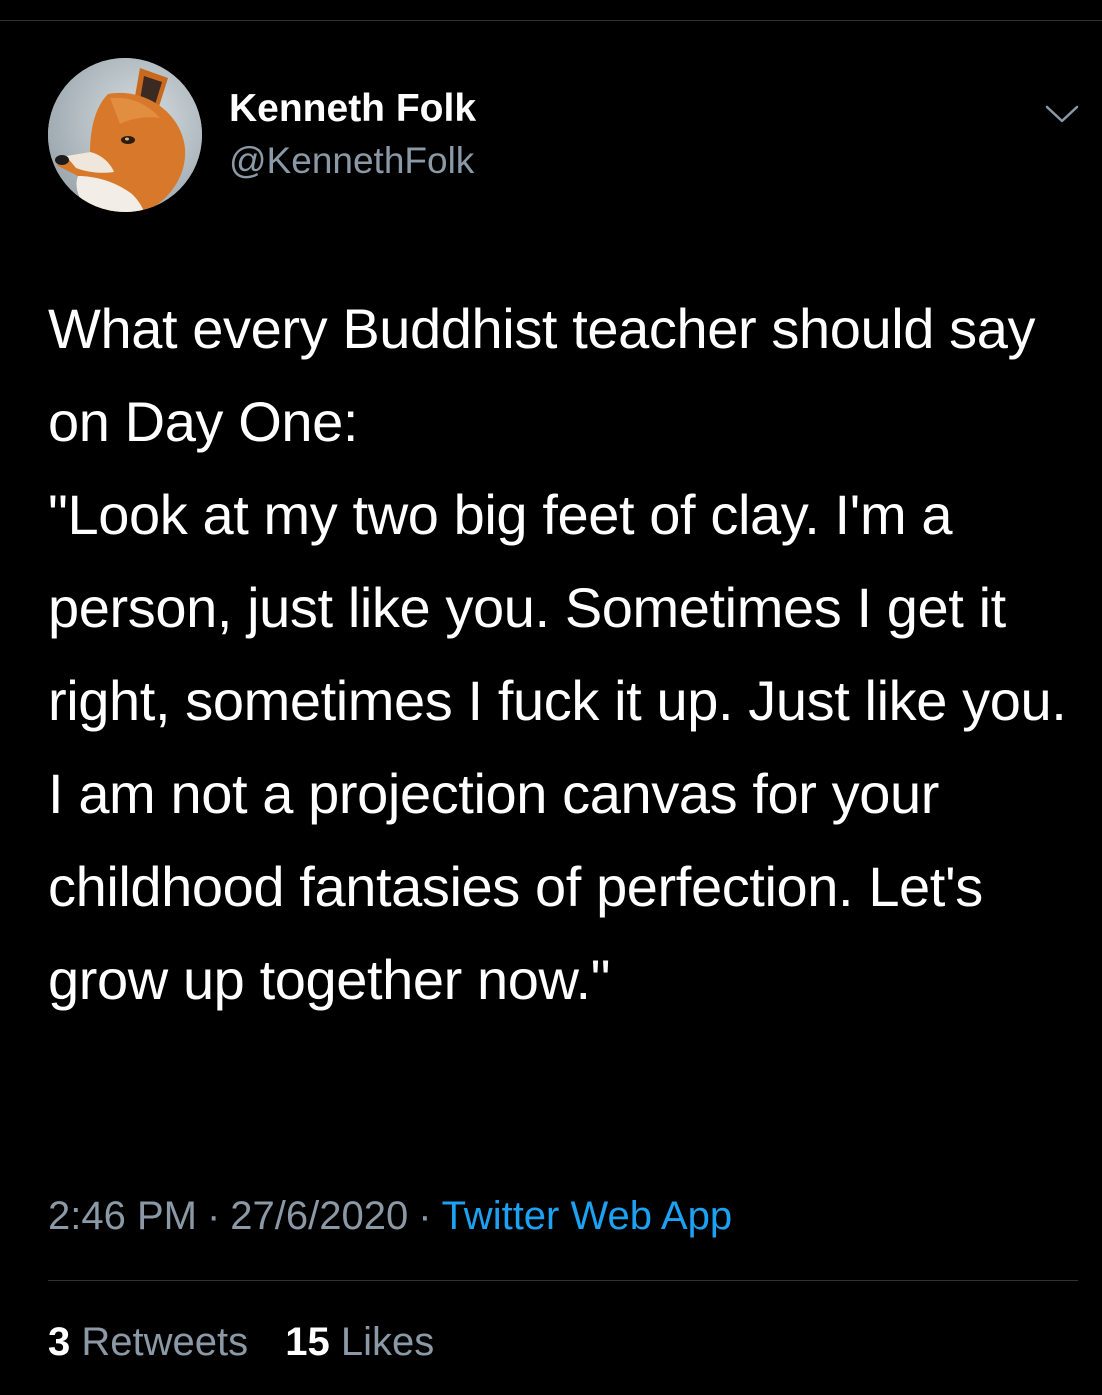  I want to click on retweets-count: 3, so click(59, 1342).